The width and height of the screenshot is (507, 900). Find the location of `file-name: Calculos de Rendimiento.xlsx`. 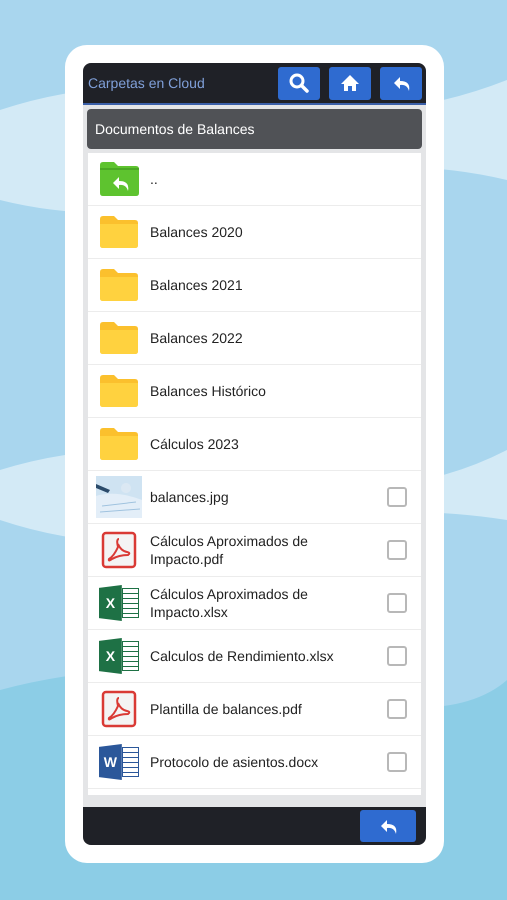

file-name: Calculos de Rendimiento.xlsx is located at coordinates (242, 656).